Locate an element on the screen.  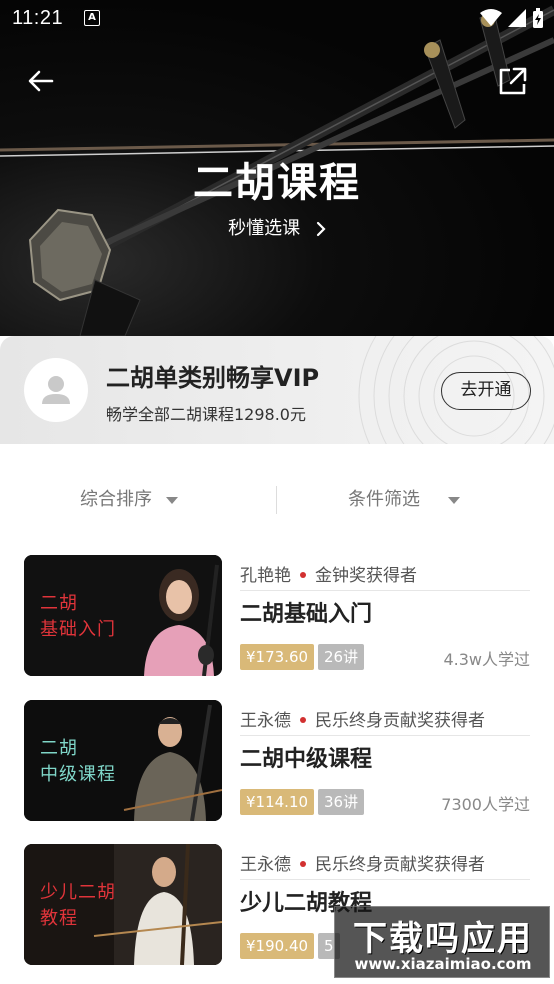
signal-icon is located at coordinates (517, 18).